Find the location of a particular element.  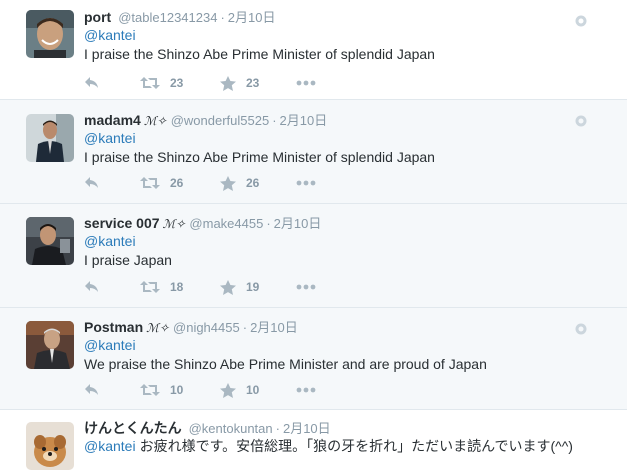

favorite-button: 23 is located at coordinates (239, 83).